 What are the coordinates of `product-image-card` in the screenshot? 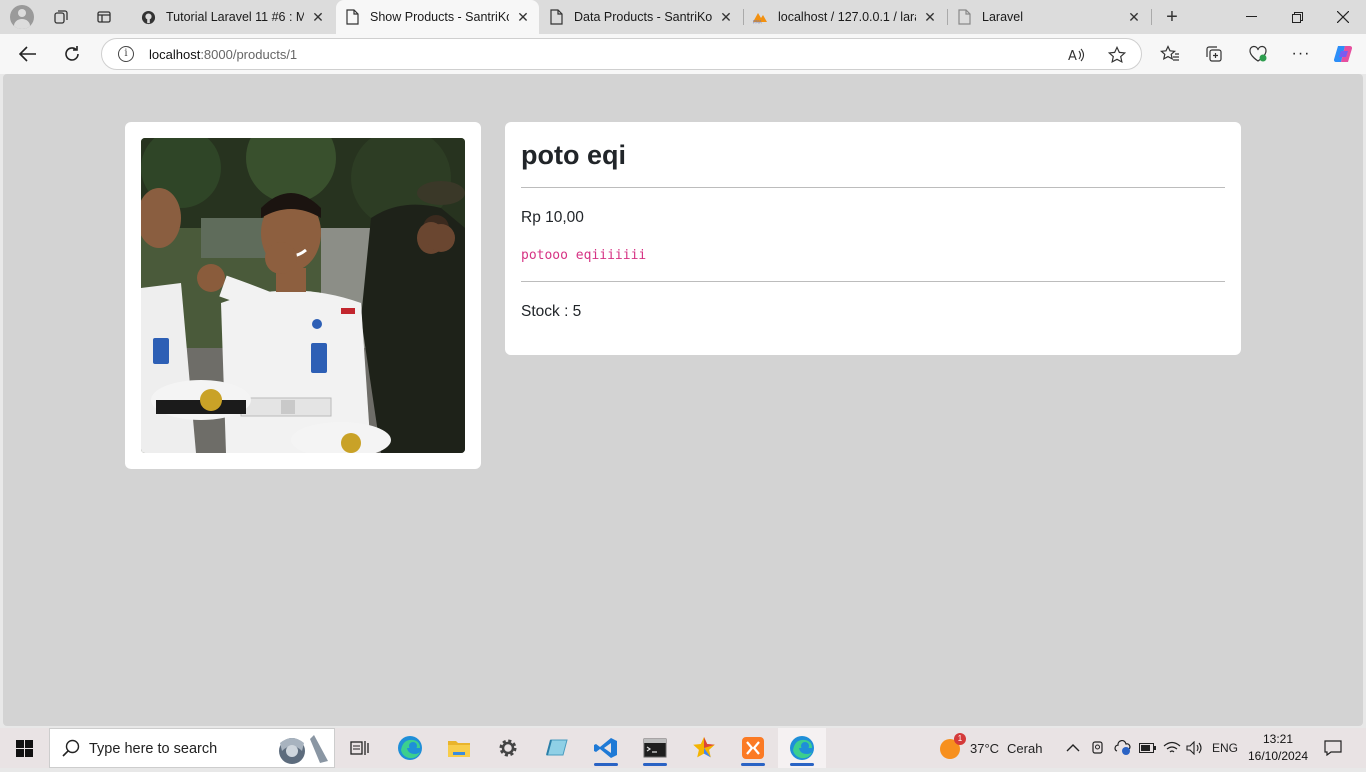 It's located at (303, 295).